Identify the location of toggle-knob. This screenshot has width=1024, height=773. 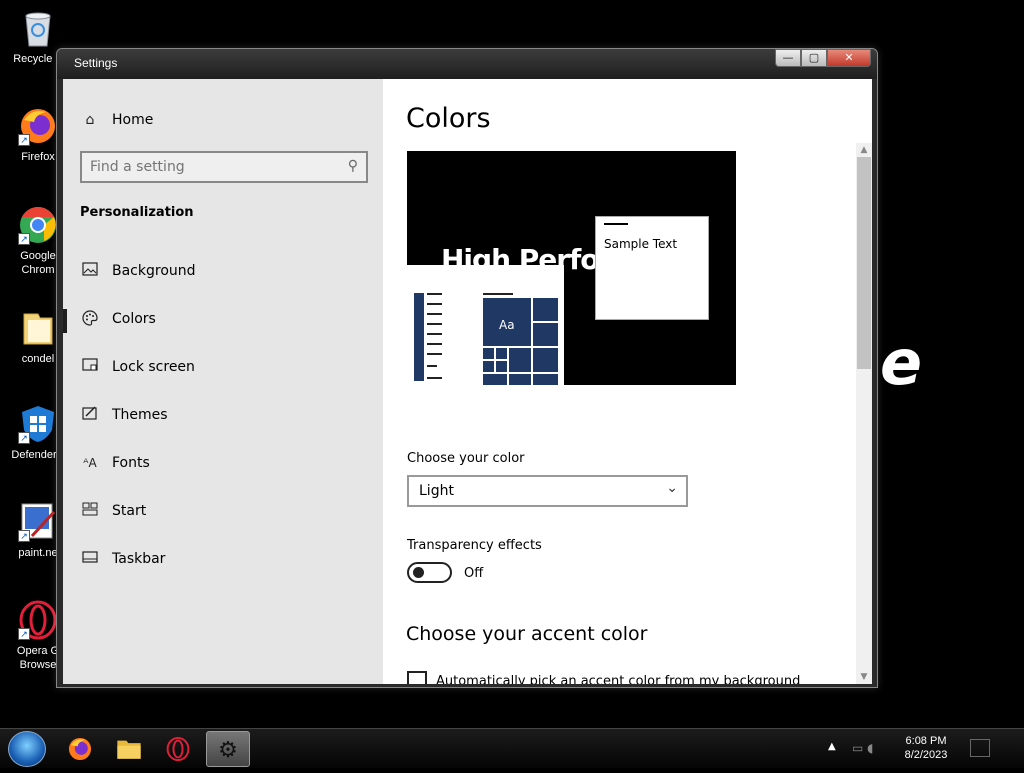
(418, 572).